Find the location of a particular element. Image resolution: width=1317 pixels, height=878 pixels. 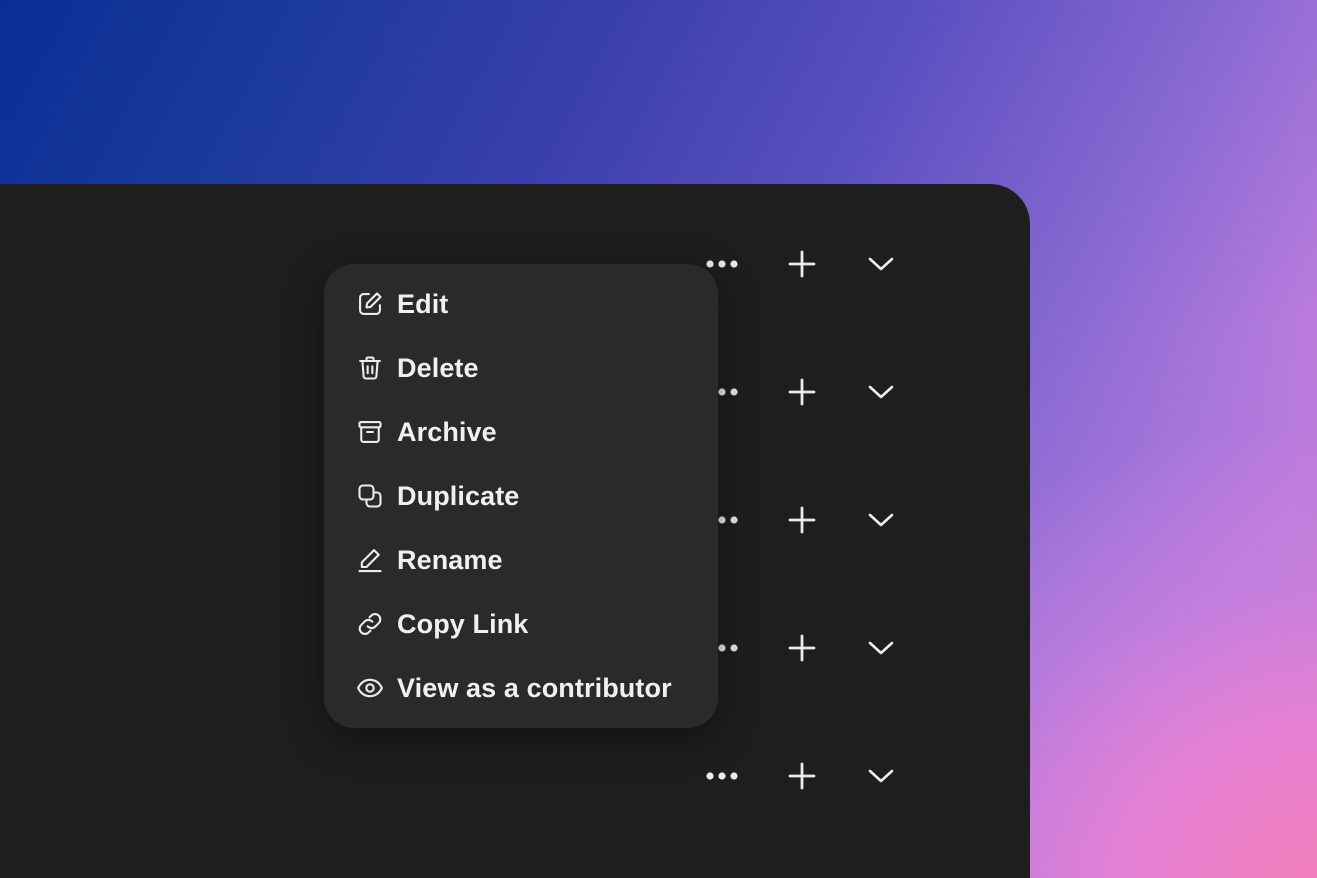

menu-item-label: Archive is located at coordinates (447, 431).